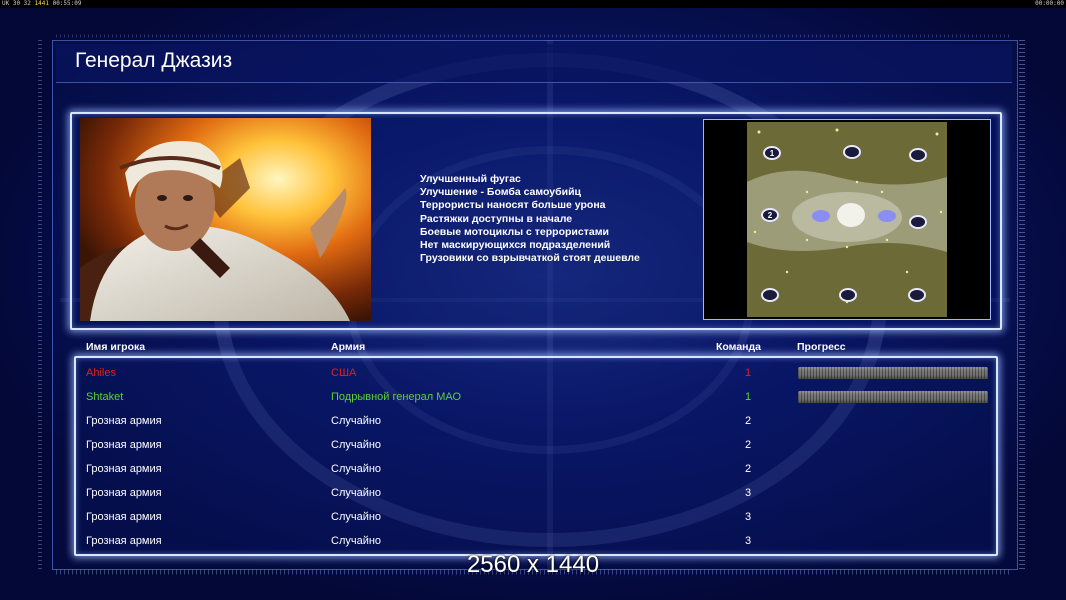  What do you see at coordinates (533, 4) in the screenshot?
I see `top-status-bar: UK 30 32 1441 00:55:09 00:00:00` at bounding box center [533, 4].